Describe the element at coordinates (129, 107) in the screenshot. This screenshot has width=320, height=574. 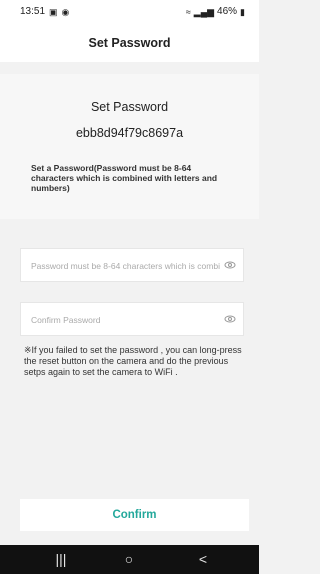
I see `form-heading: Set Password` at that location.